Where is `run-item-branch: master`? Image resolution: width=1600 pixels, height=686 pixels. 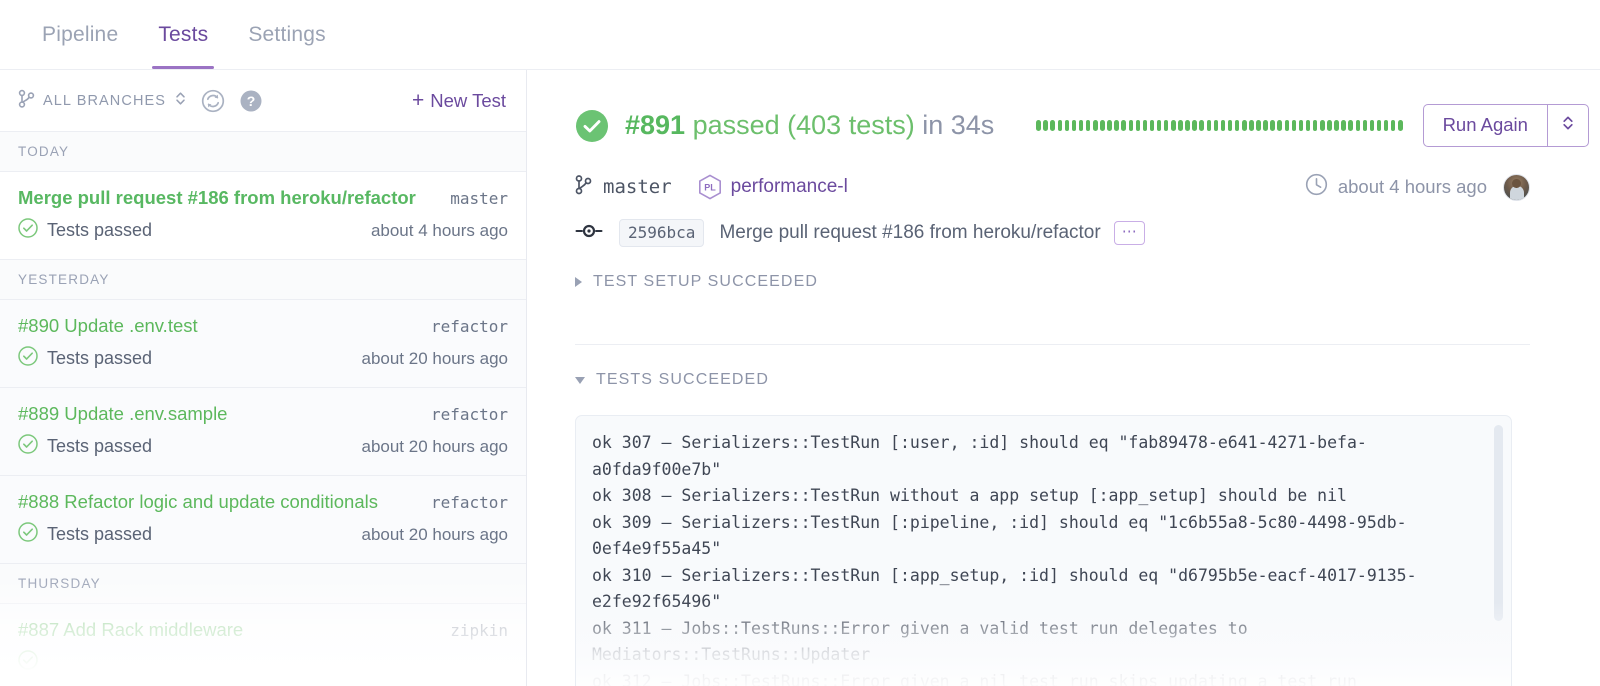
run-item-branch: master is located at coordinates (479, 198).